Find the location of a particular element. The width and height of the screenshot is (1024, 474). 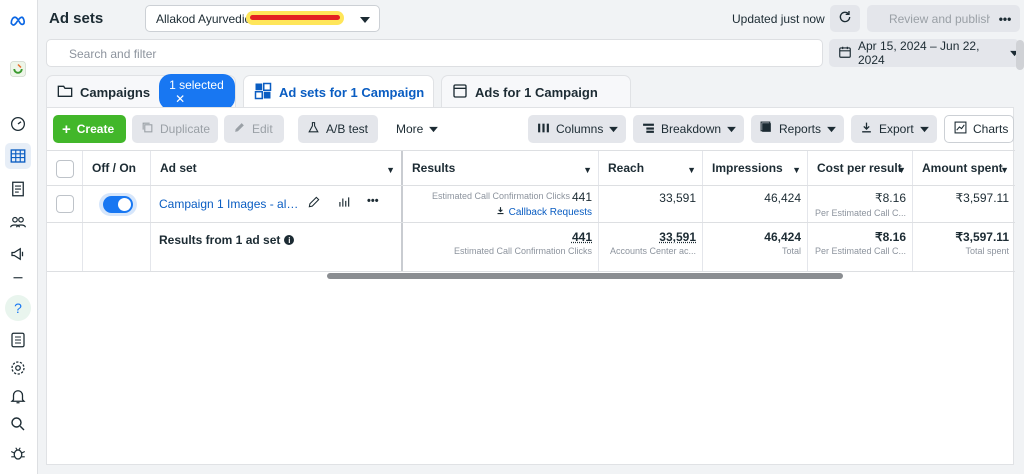

totals-reach-value: 33,591 is located at coordinates (677, 237).